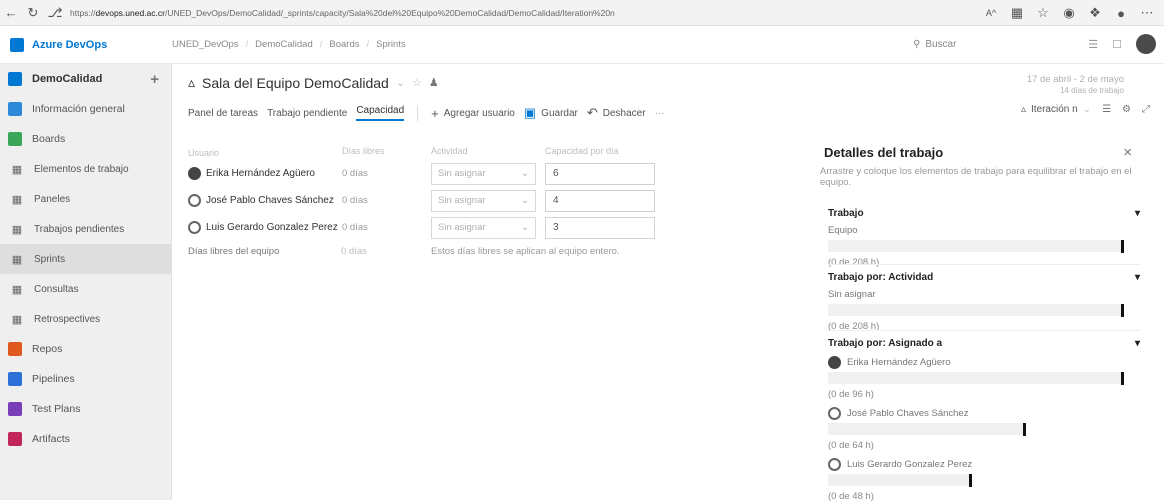 This screenshot has height=502, width=1164. What do you see at coordinates (434, 82) in the screenshot?
I see `team-members-icon: ♟` at bounding box center [434, 82].